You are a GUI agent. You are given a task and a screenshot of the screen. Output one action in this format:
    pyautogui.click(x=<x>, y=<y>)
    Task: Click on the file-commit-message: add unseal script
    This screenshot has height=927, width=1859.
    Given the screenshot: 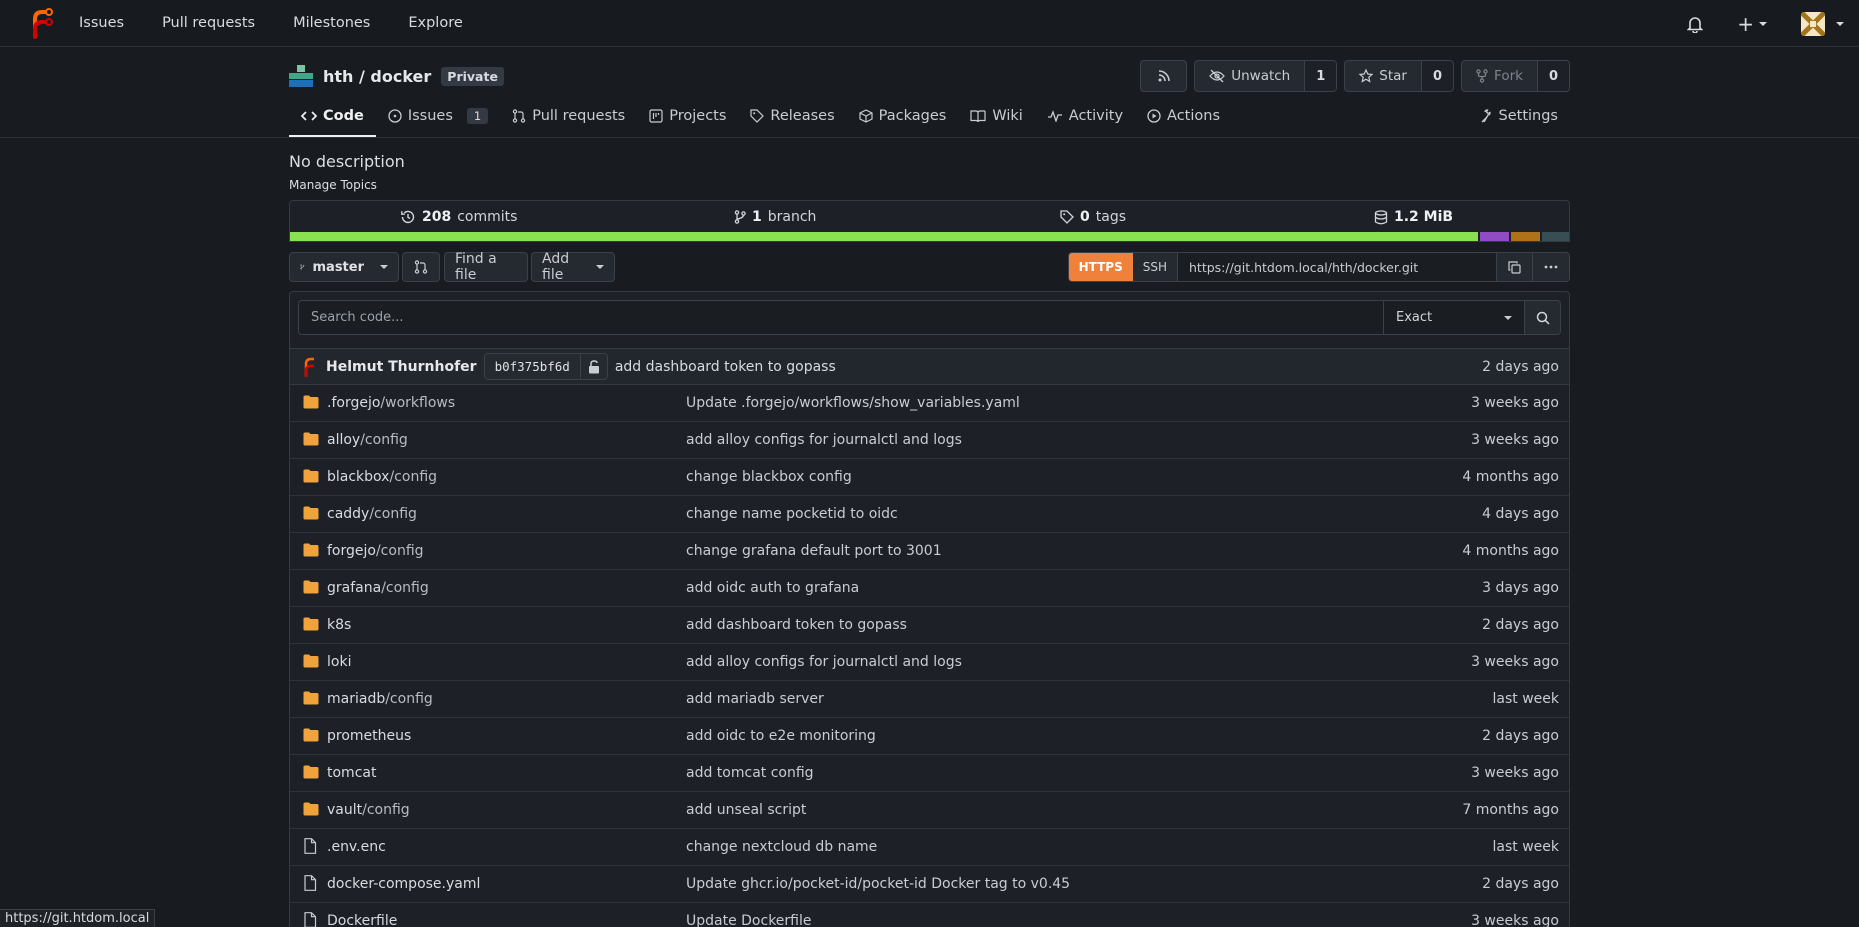 What is the action you would take?
    pyautogui.click(x=746, y=810)
    